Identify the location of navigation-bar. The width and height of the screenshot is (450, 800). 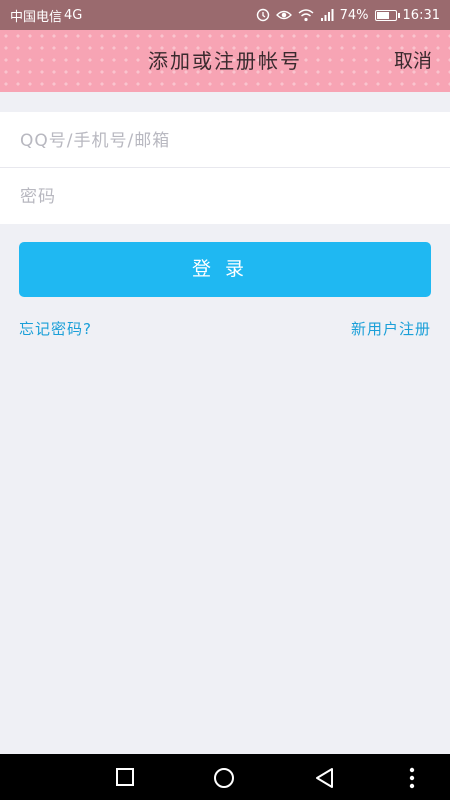
(225, 777).